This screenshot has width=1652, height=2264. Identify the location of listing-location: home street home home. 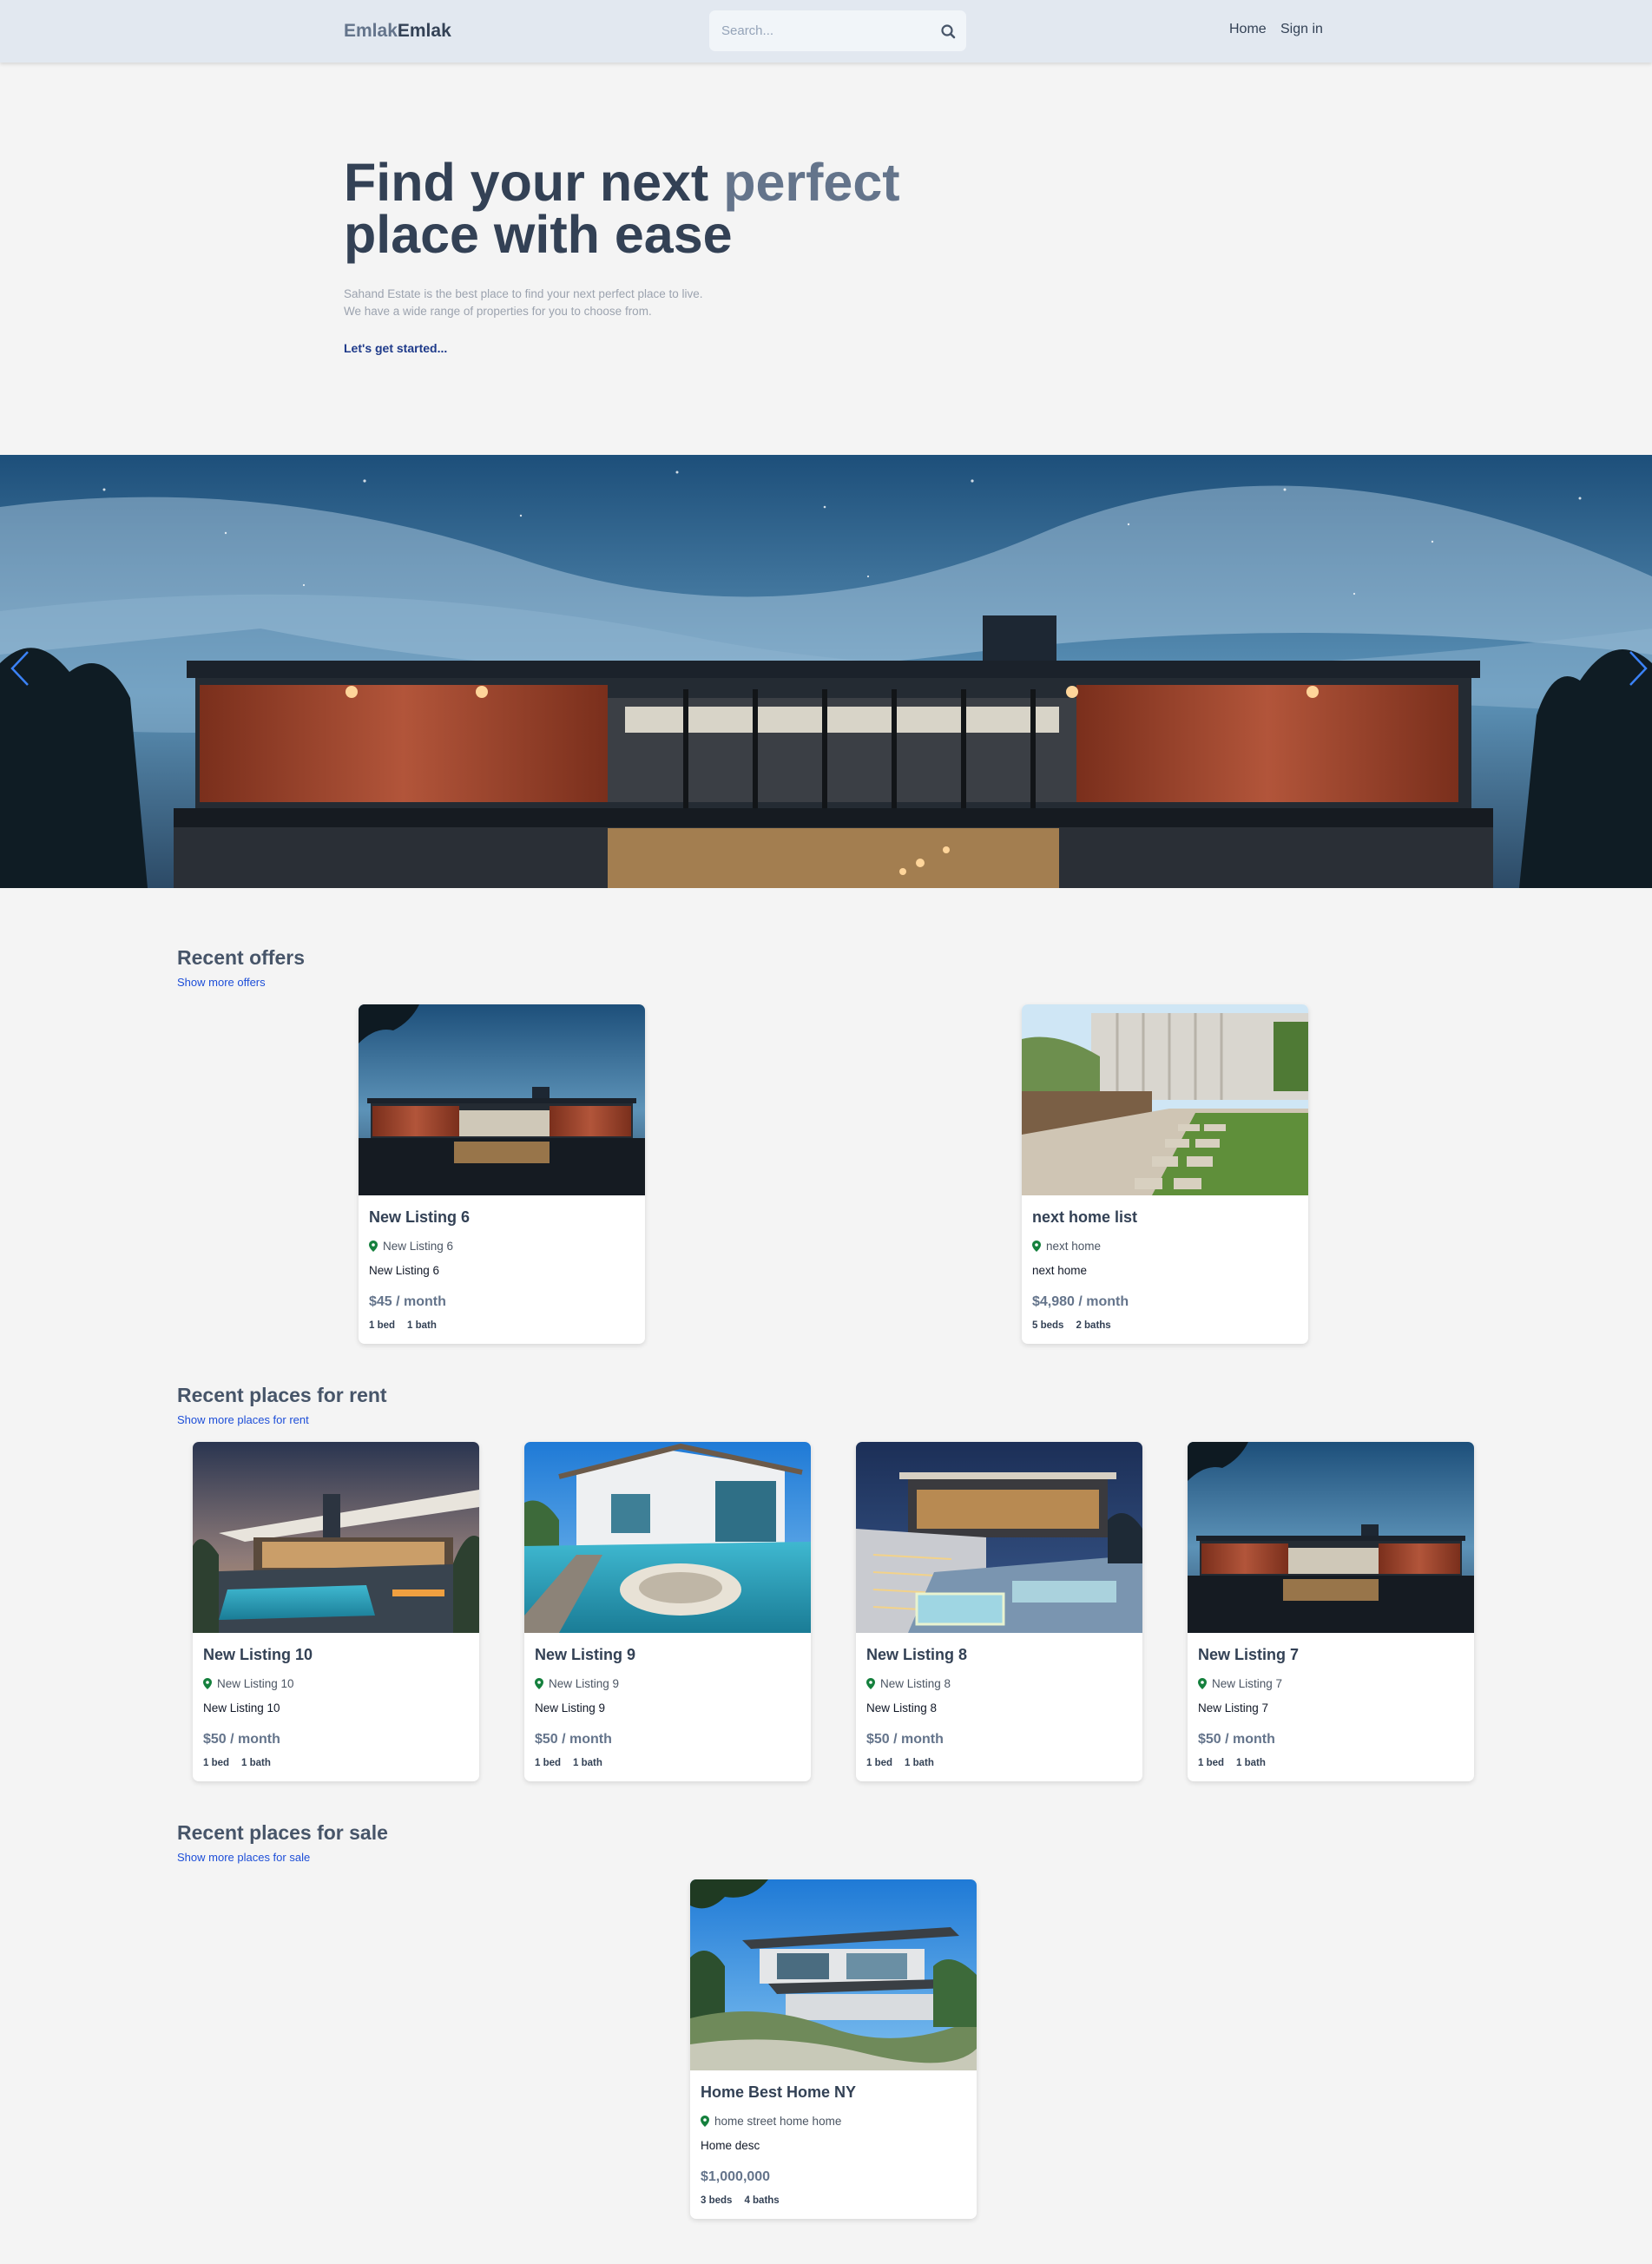
(771, 2121).